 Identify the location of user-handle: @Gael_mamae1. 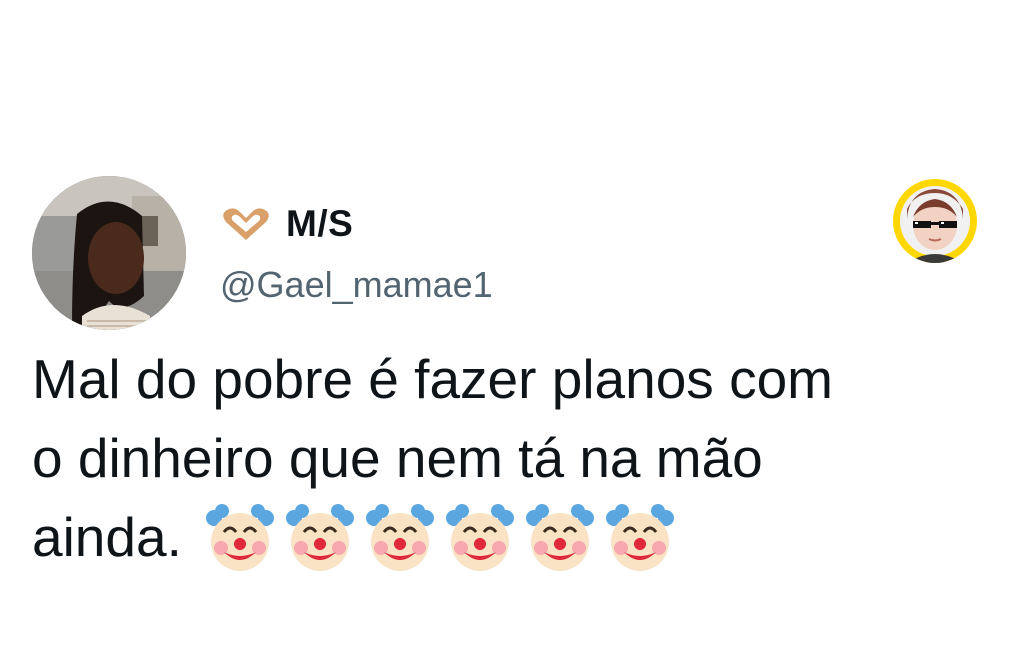
(356, 285).